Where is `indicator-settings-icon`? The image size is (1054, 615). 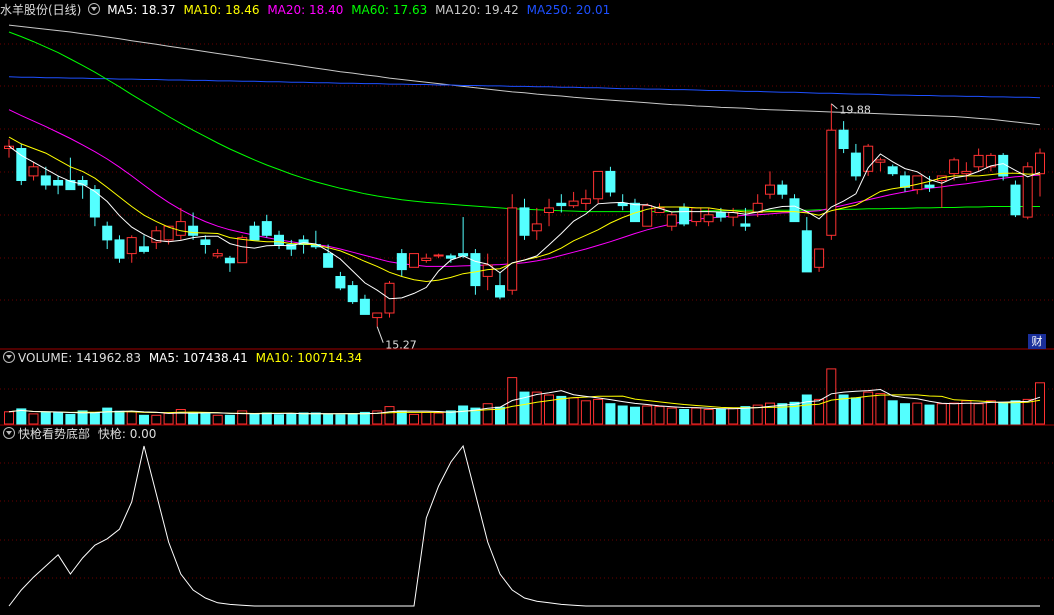
indicator-settings-icon is located at coordinates (9, 433).